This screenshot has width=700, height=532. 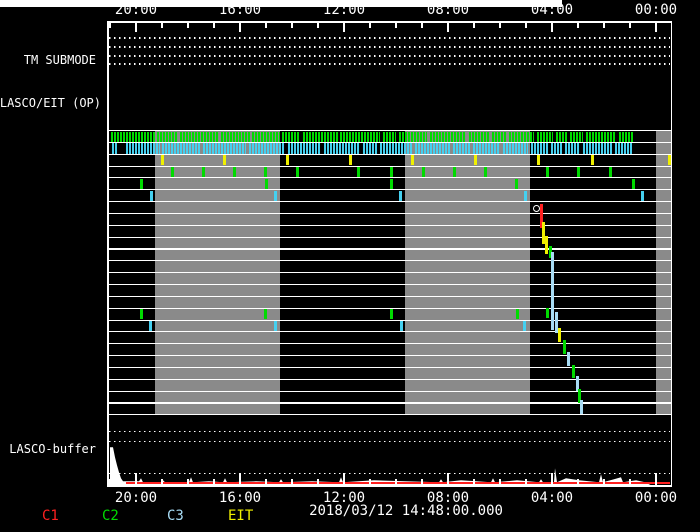 What do you see at coordinates (536, 208) in the screenshot?
I see `event-circle-marker` at bounding box center [536, 208].